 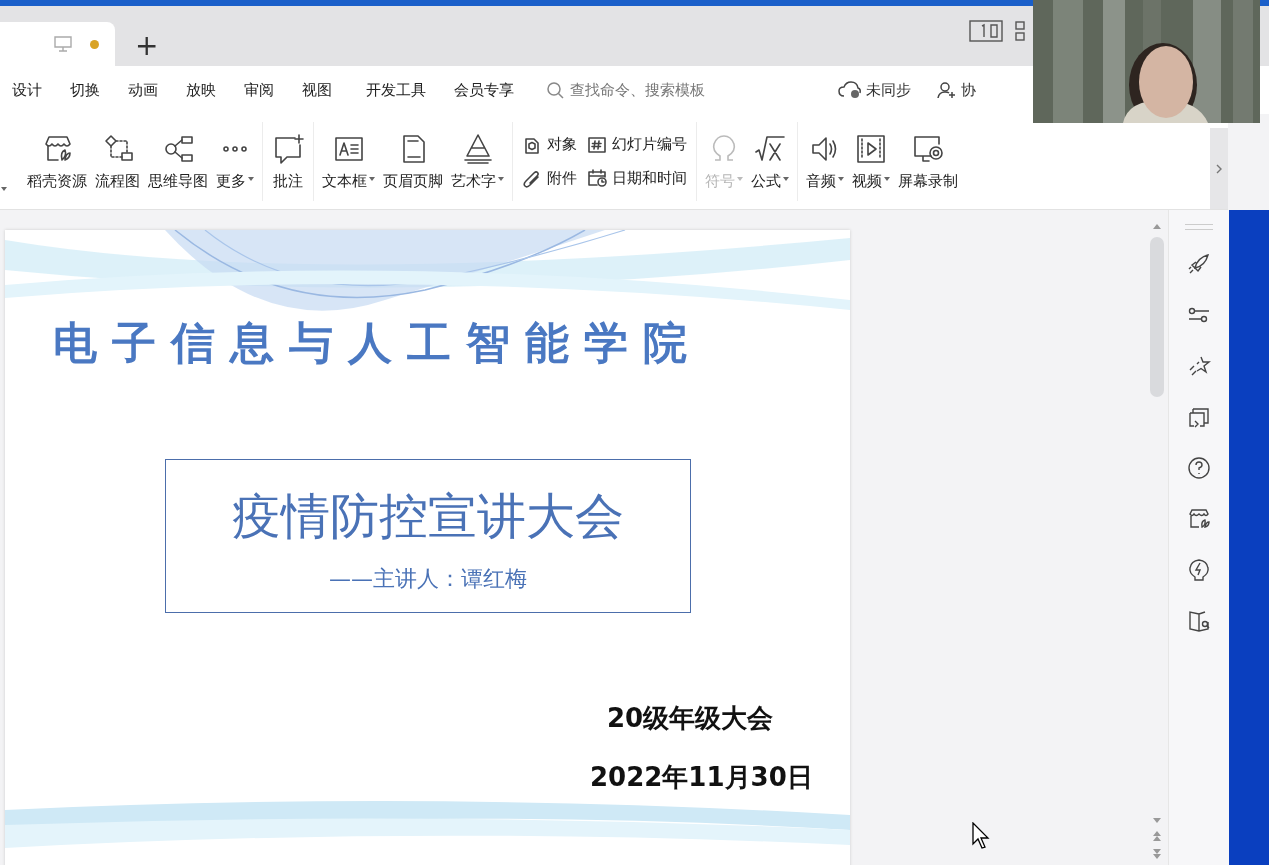 I want to click on ribbon-button: 页眉页脚, so click(x=413, y=161).